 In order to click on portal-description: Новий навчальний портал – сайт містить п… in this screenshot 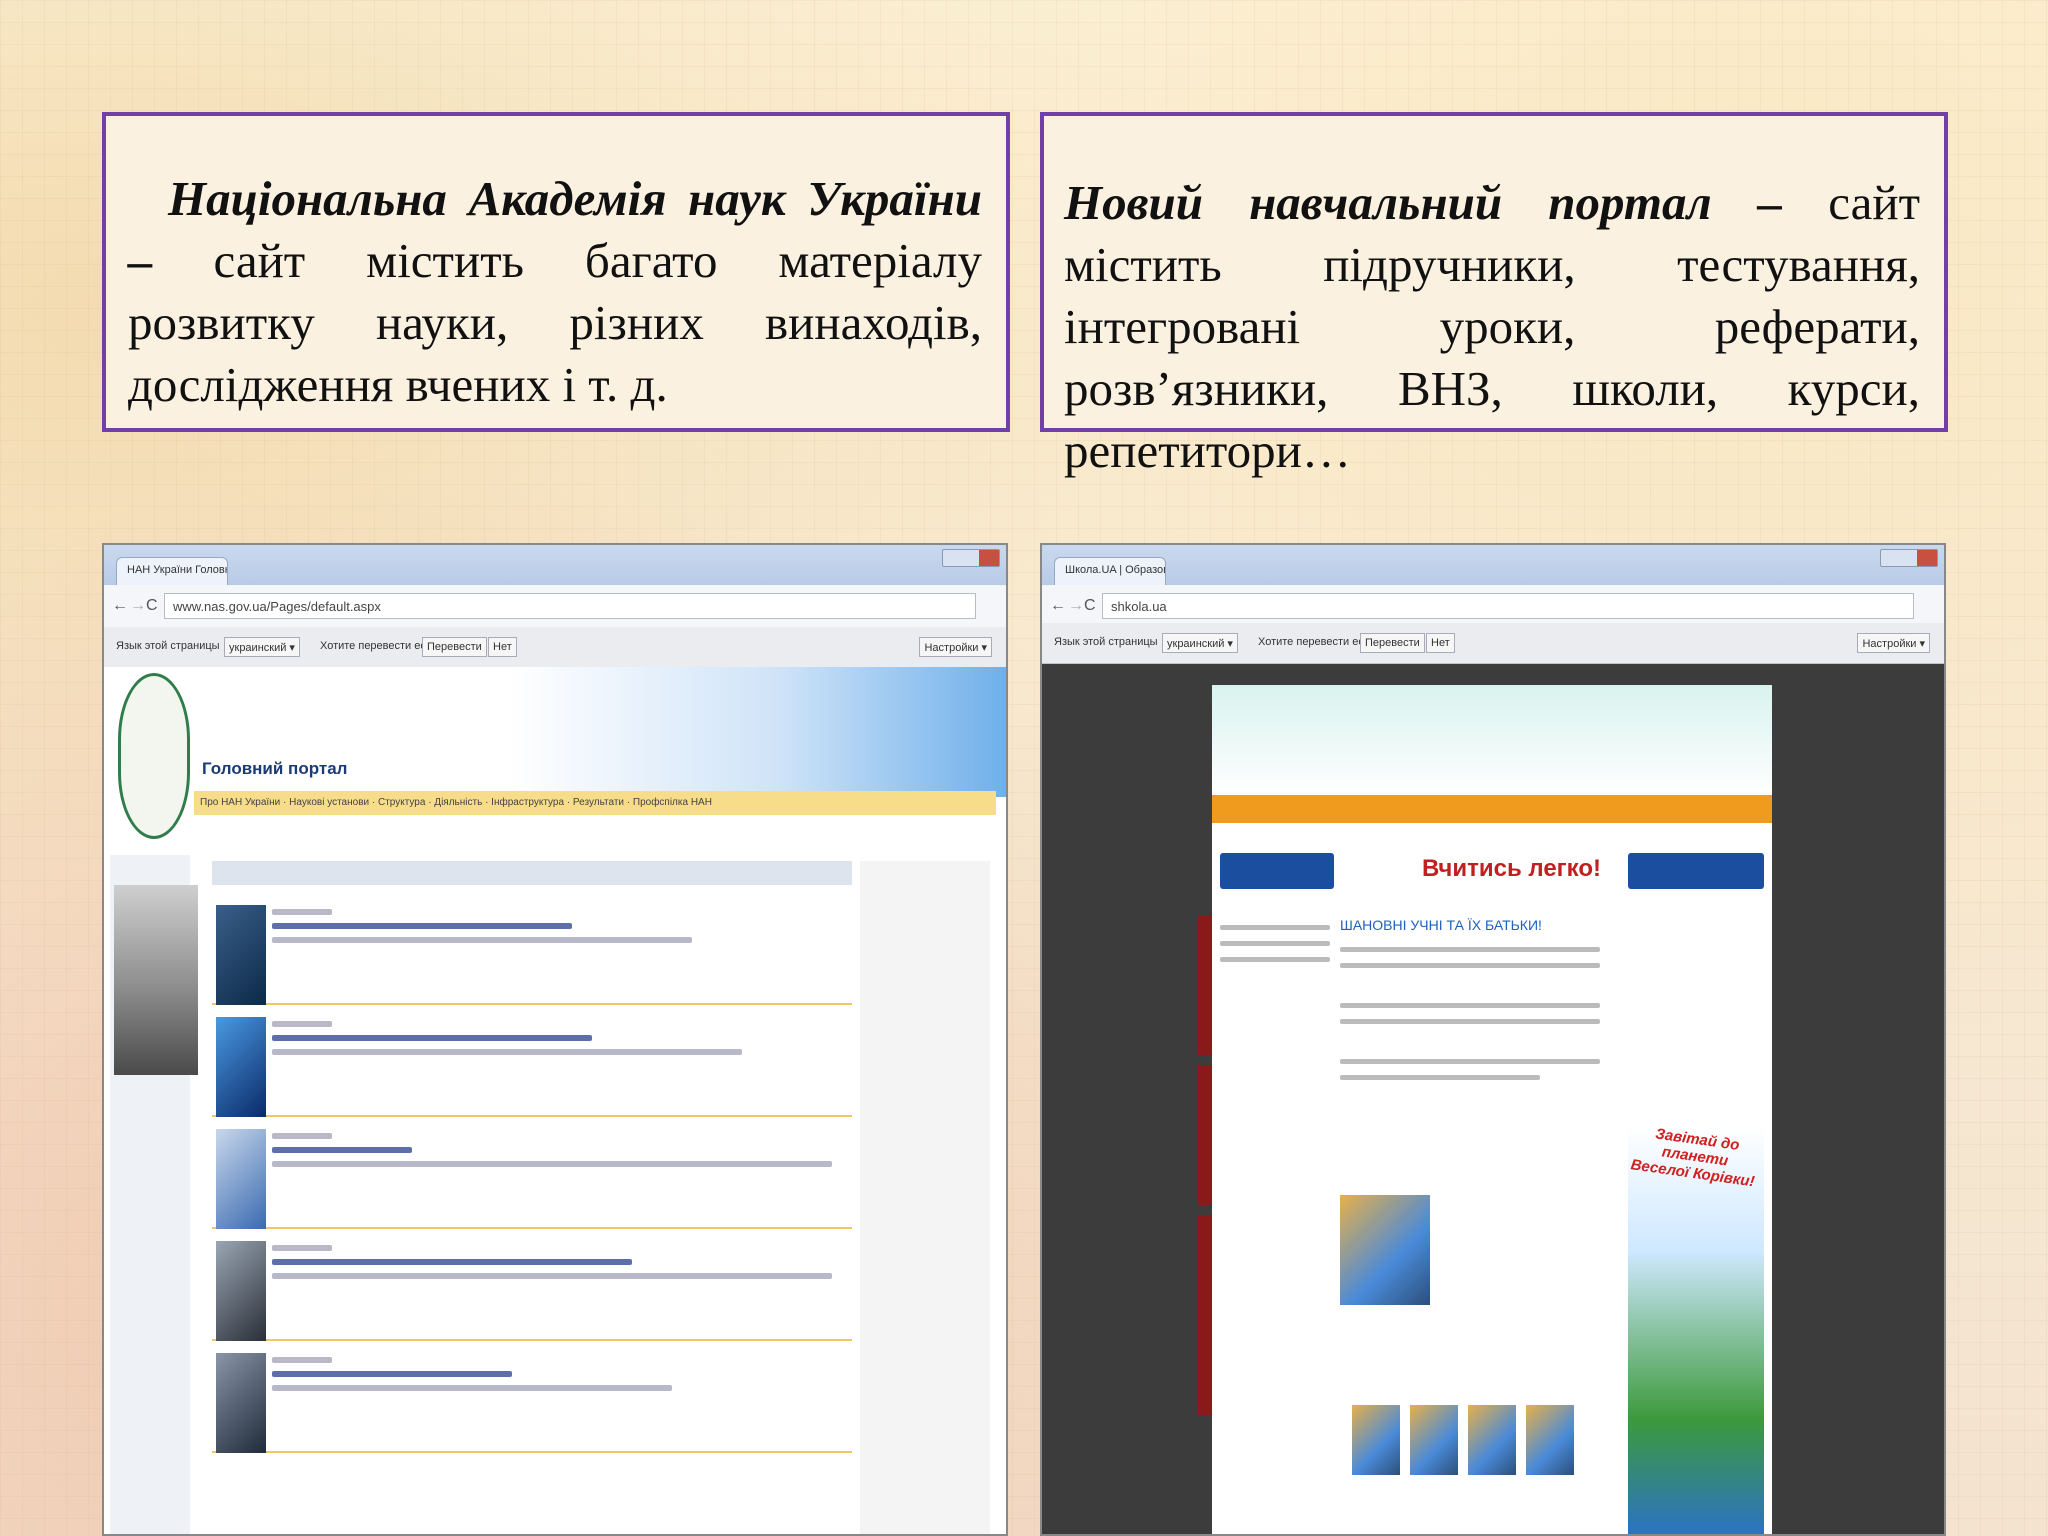, I will do `click(1492, 327)`.